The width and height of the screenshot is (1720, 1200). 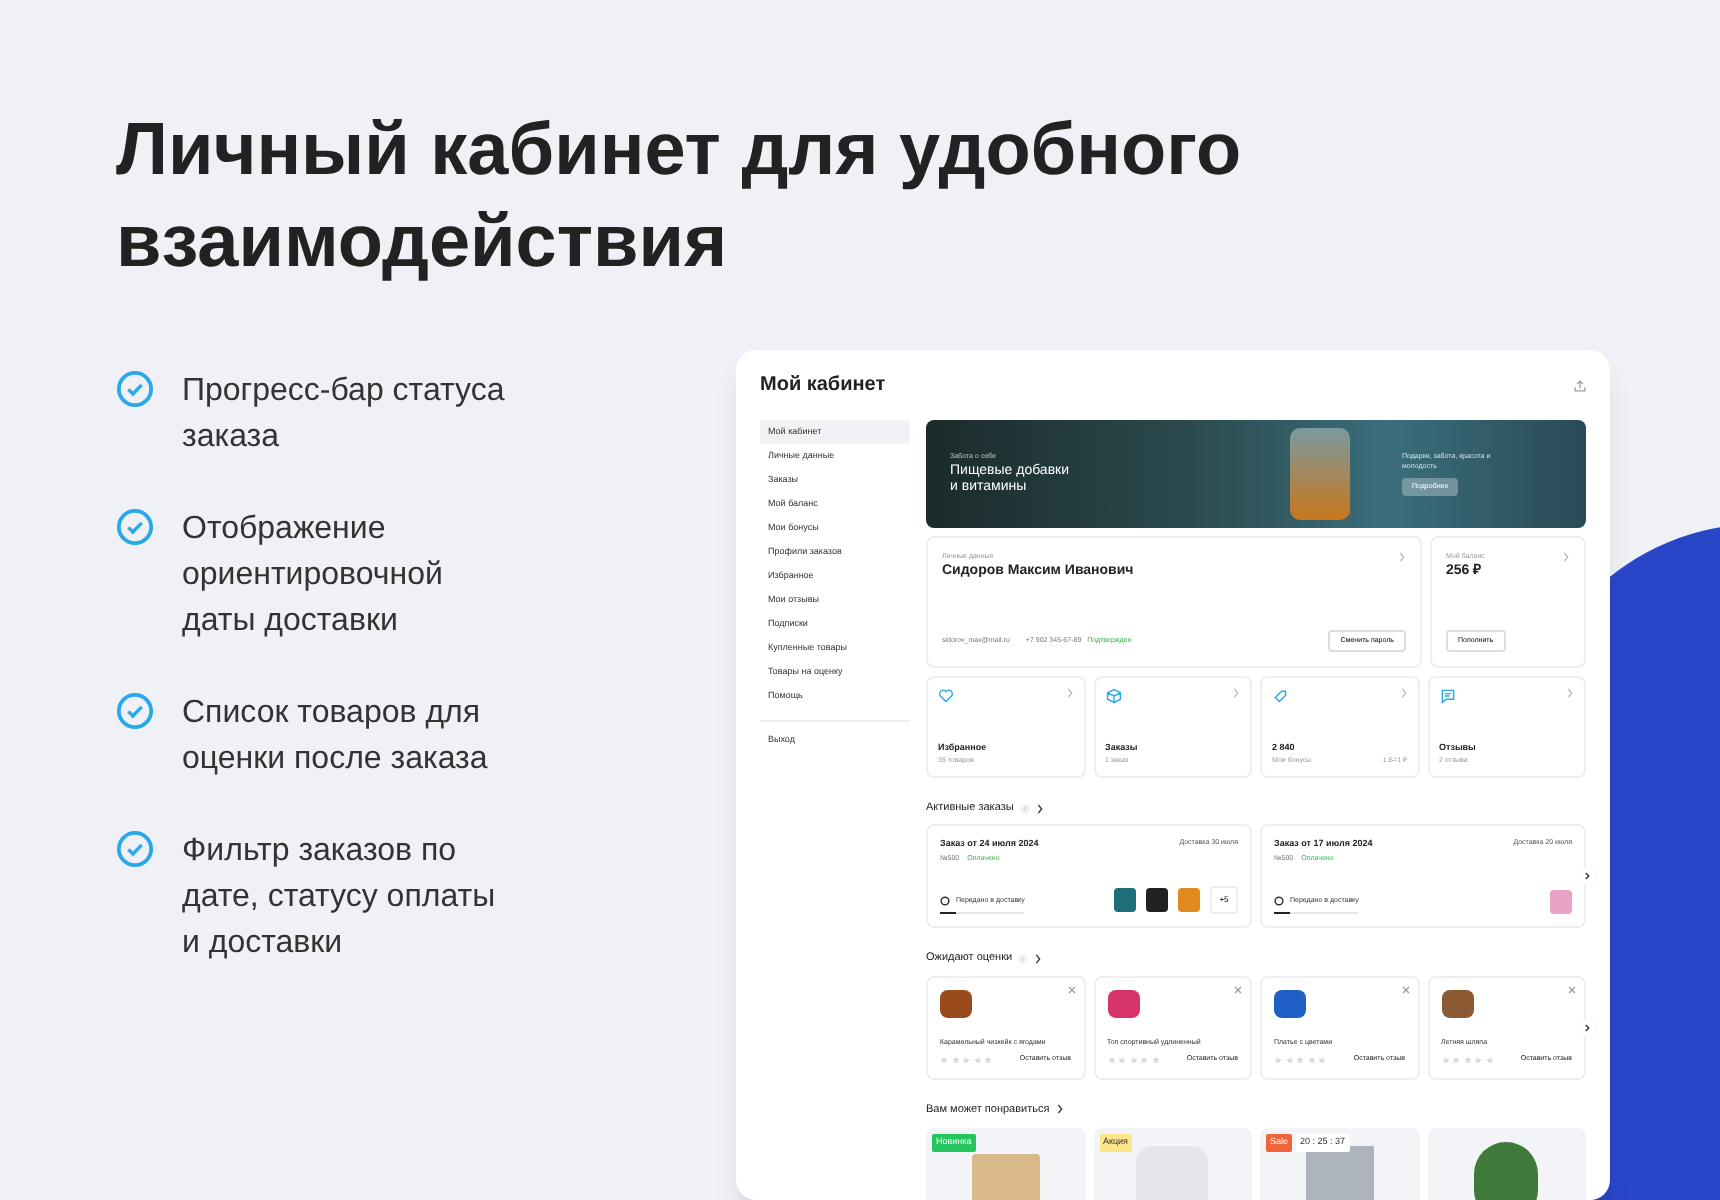 I want to click on feature-text: Фильтр заказов по дате, статусу оплаты и доставки, so click(x=340, y=898).